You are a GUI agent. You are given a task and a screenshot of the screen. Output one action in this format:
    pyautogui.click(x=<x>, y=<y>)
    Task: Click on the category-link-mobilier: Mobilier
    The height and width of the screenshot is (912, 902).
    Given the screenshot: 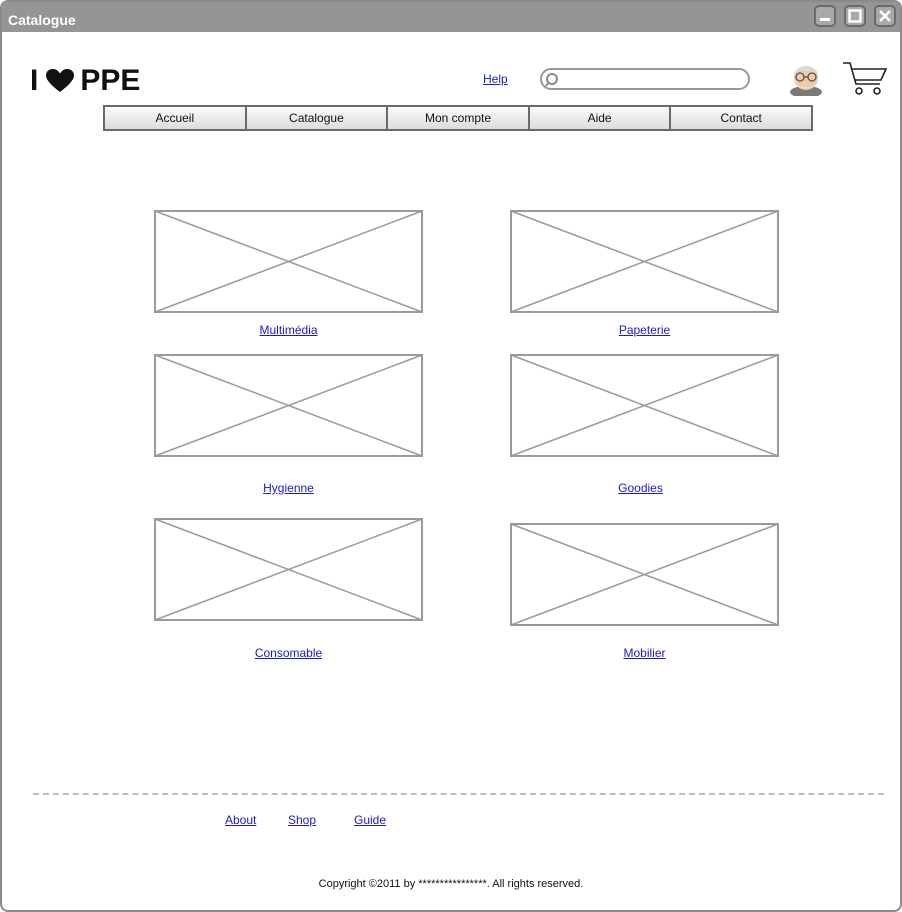 What is the action you would take?
    pyautogui.click(x=644, y=653)
    